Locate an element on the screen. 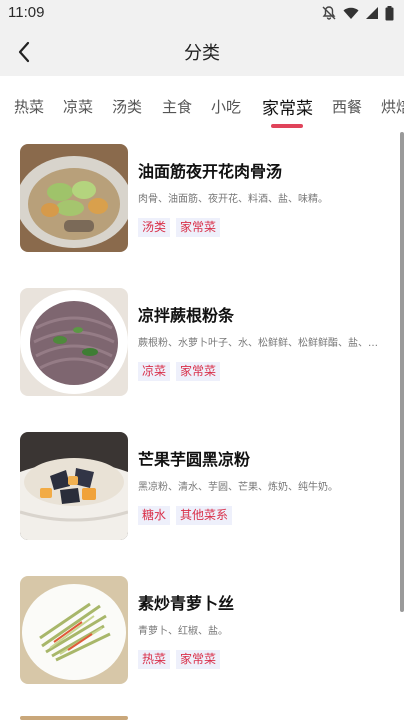 The image size is (404, 720). scrollbar is located at coordinates (402, 372).